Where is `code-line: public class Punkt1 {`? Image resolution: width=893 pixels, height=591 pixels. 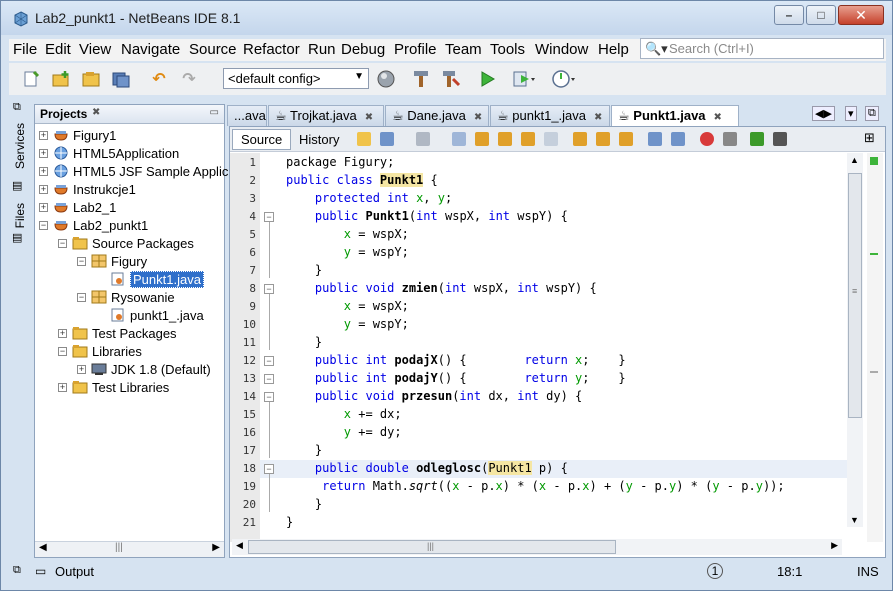
code-line: public class Punkt1 { is located at coordinates (362, 182).